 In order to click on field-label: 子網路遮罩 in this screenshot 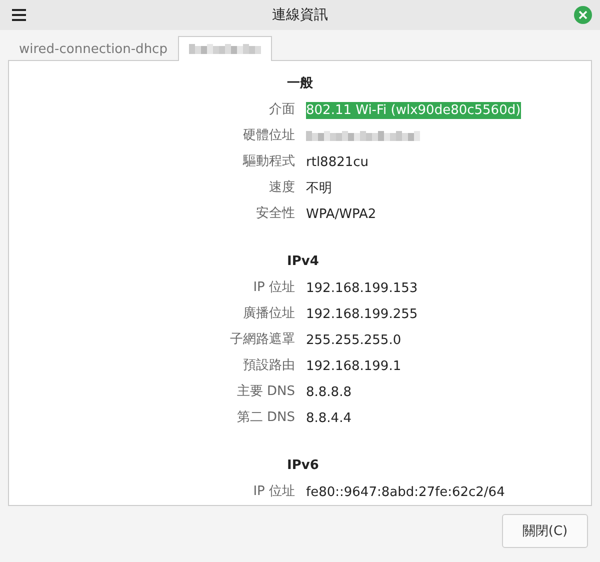, I will do `click(262, 340)`.